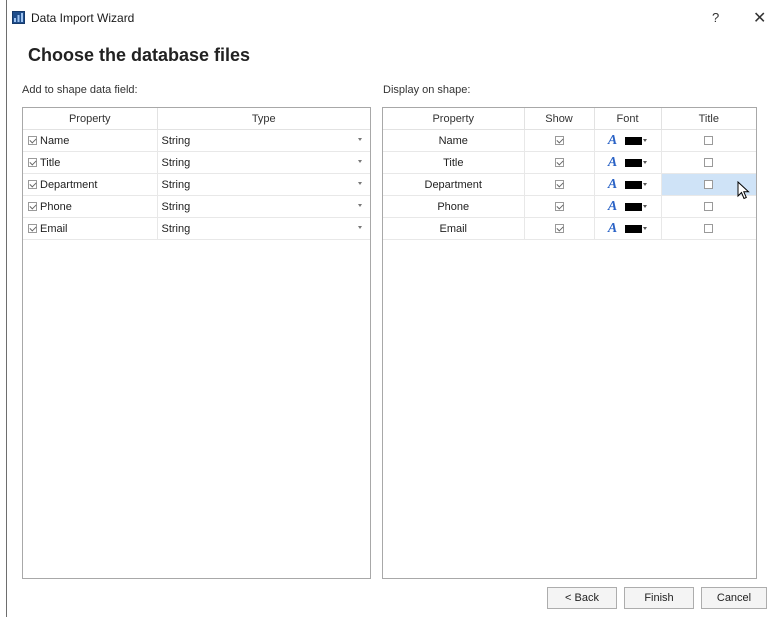 This screenshot has height=617, width=769. What do you see at coordinates (708, 119) in the screenshot?
I see `column-header-title: Title` at bounding box center [708, 119].